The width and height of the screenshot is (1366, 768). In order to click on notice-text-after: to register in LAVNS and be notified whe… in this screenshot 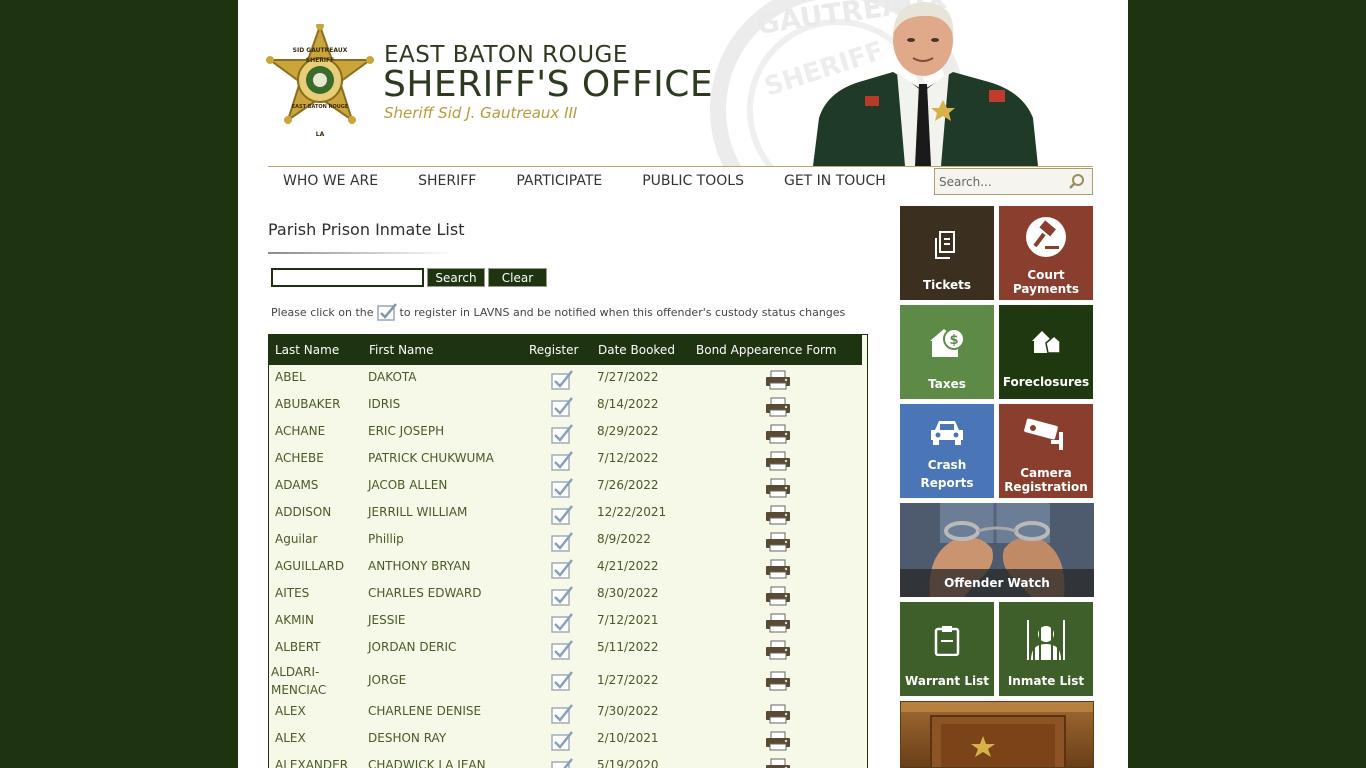, I will do `click(622, 312)`.